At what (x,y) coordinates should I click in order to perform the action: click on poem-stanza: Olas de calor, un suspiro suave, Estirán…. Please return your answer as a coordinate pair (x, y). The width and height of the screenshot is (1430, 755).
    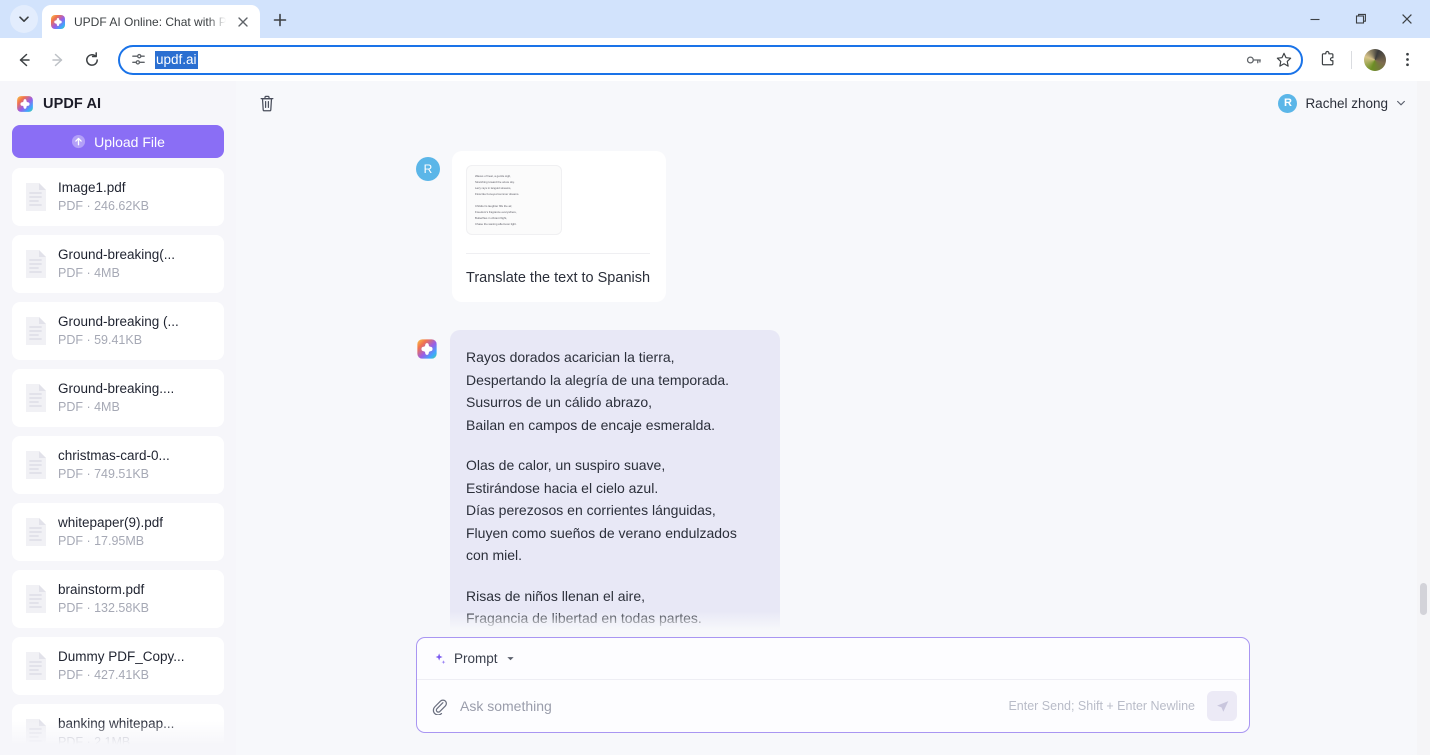
    Looking at the image, I should click on (614, 510).